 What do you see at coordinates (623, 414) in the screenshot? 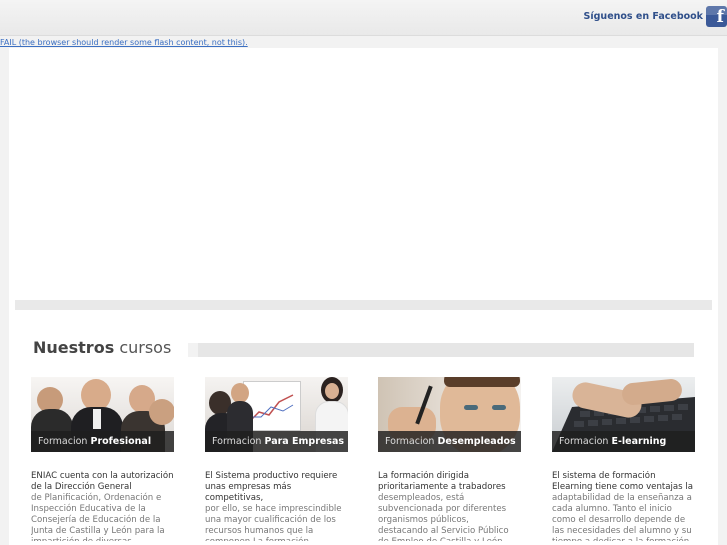
I see `course-image-elearning: Formacion E-learning` at bounding box center [623, 414].